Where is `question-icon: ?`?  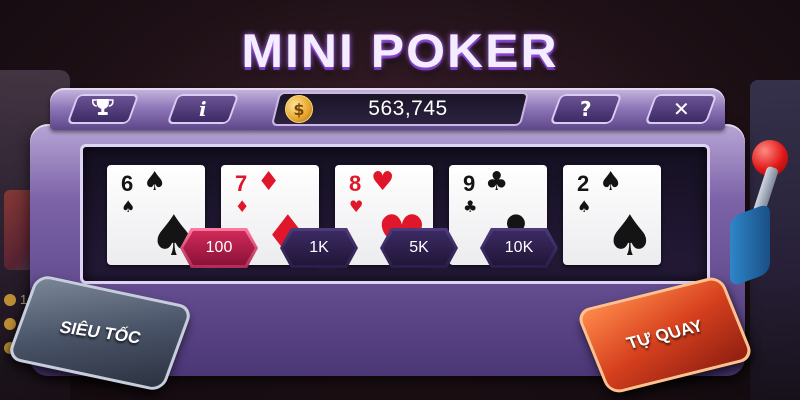
question-icon: ? is located at coordinates (586, 109).